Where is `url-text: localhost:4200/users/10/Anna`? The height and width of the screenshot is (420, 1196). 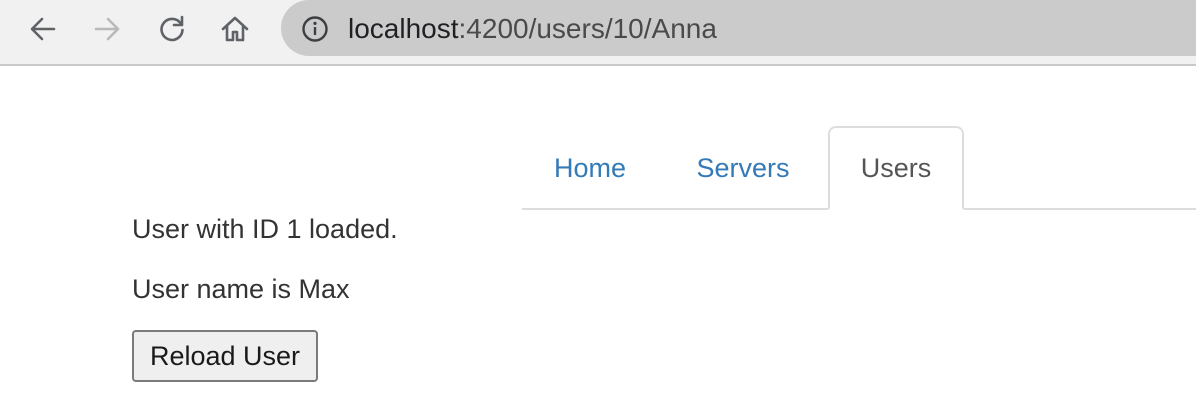 url-text: localhost:4200/users/10/Anna is located at coordinates (532, 29).